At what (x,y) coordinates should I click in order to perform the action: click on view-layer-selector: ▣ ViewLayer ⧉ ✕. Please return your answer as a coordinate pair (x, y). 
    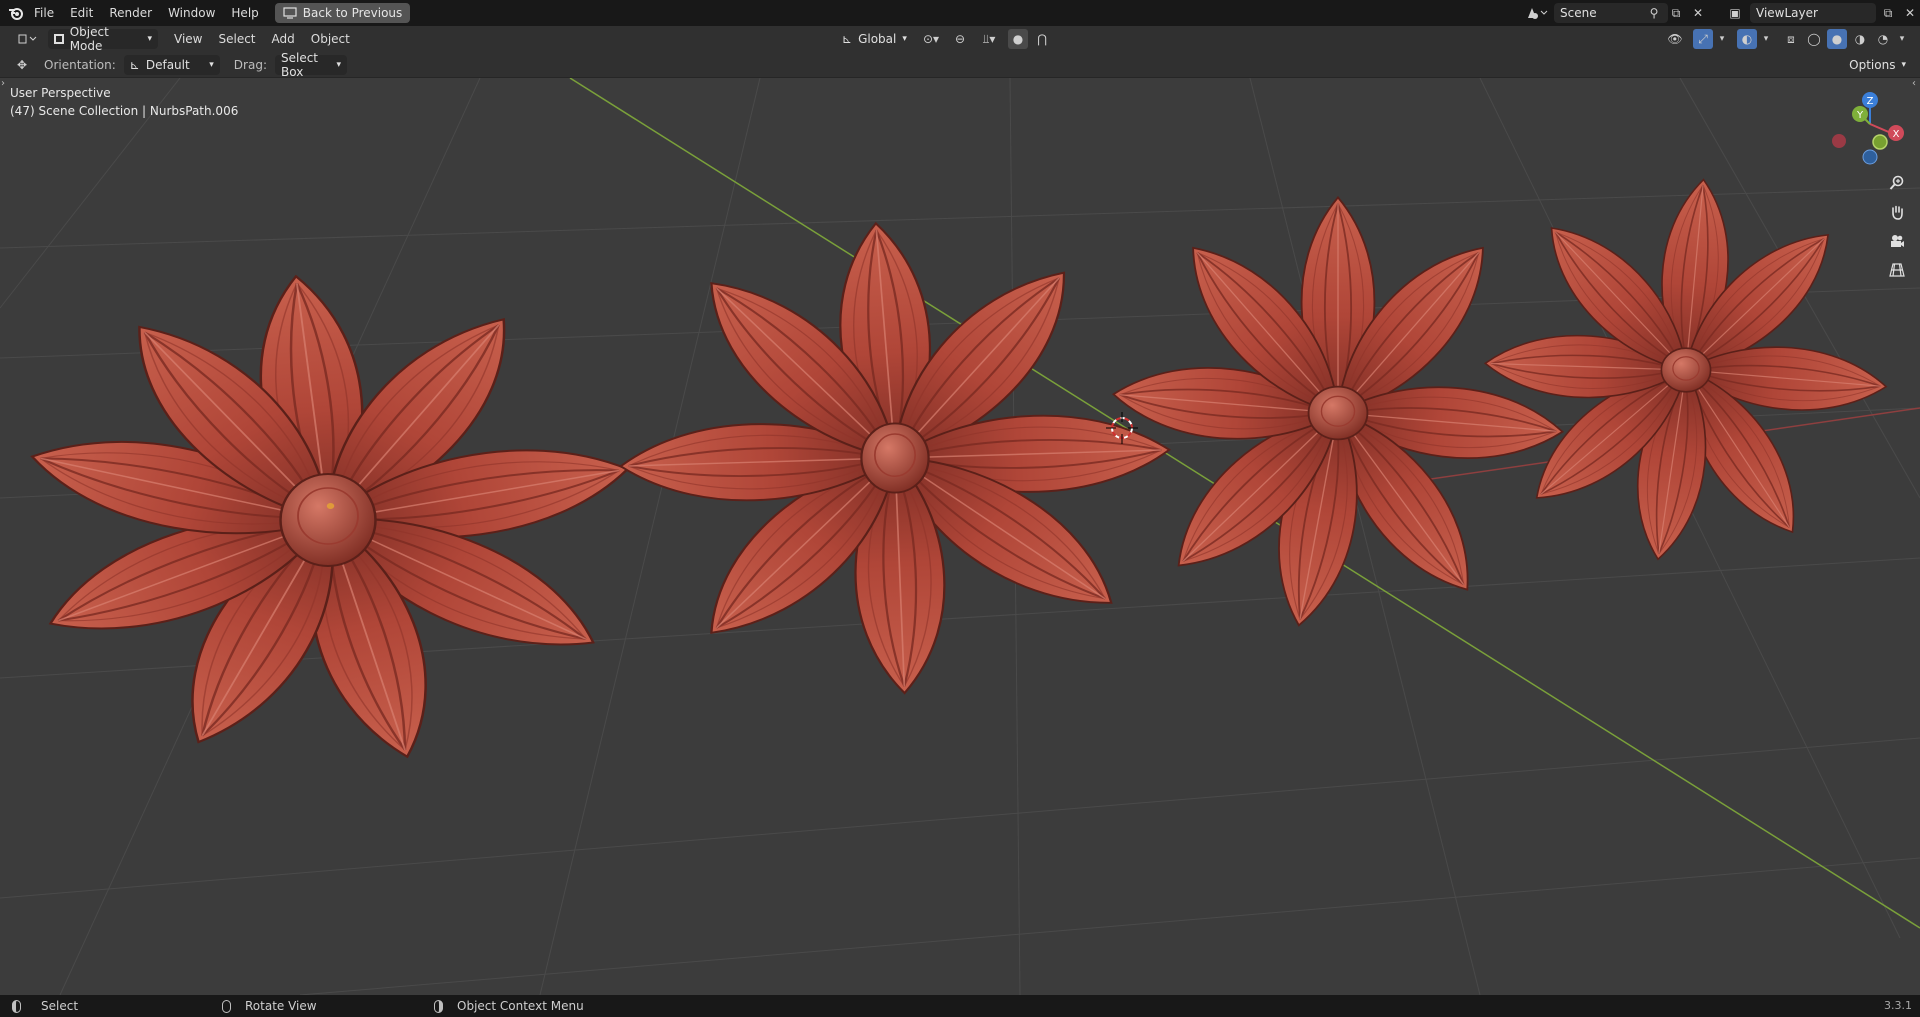
    Looking at the image, I should click on (1821, 13).